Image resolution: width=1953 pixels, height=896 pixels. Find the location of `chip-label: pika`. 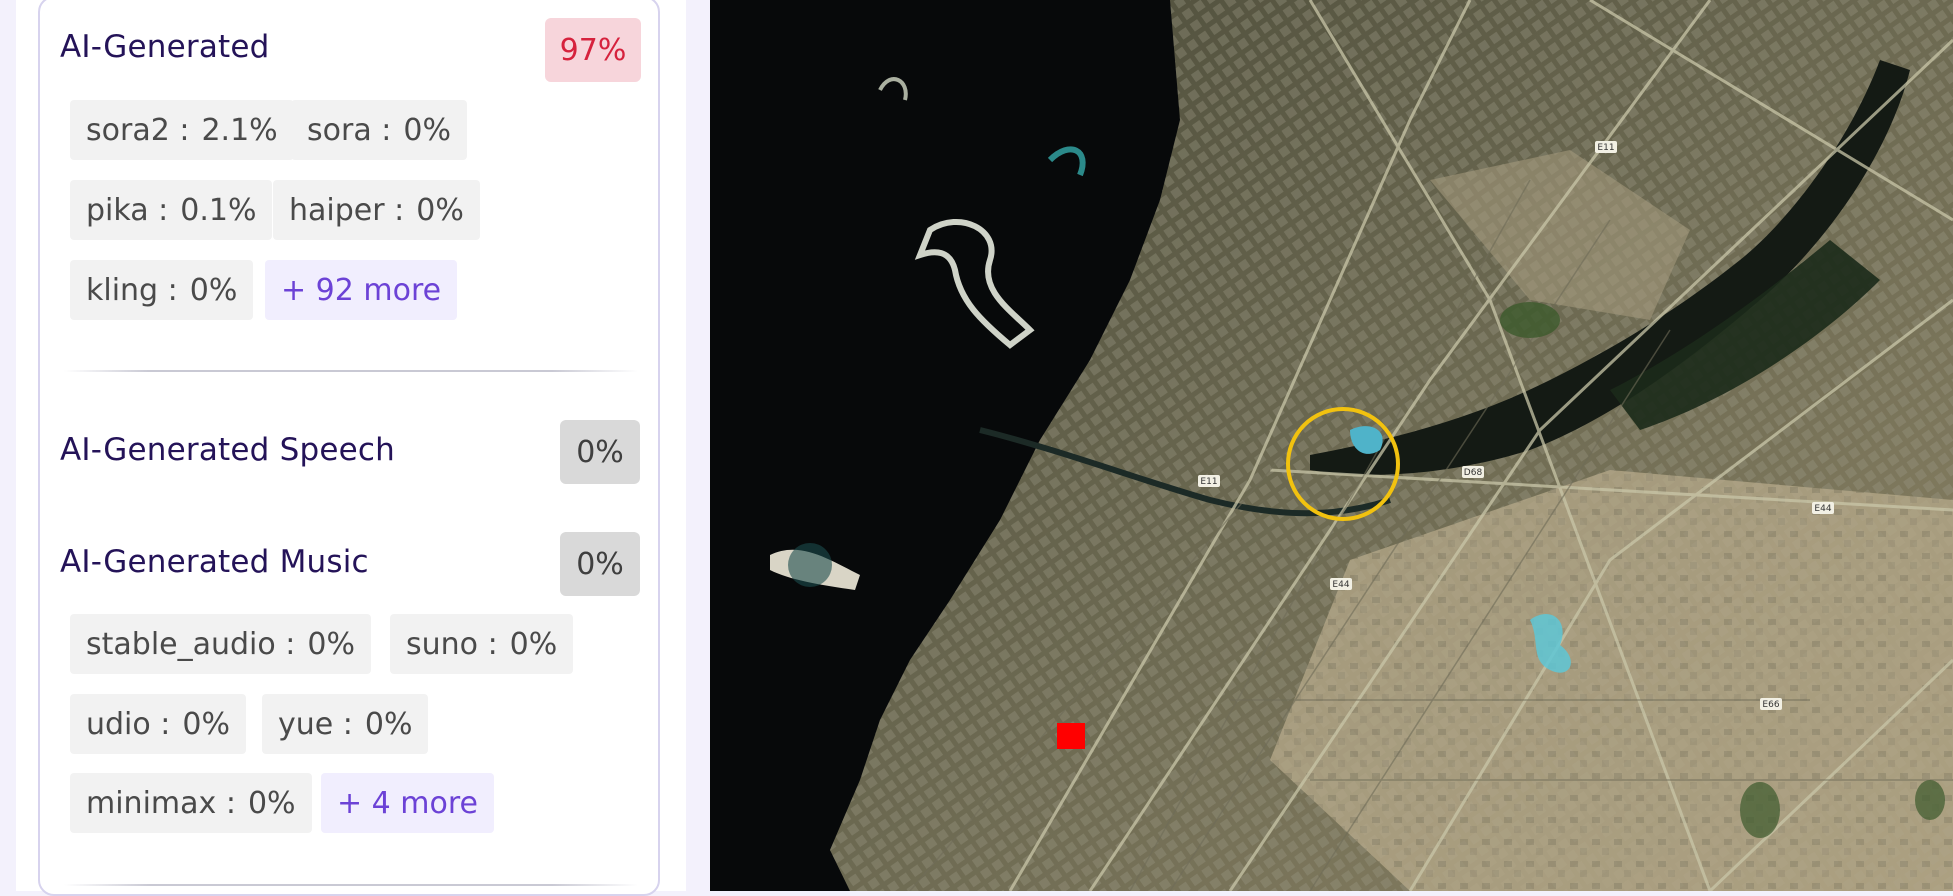

chip-label: pika is located at coordinates (117, 210).